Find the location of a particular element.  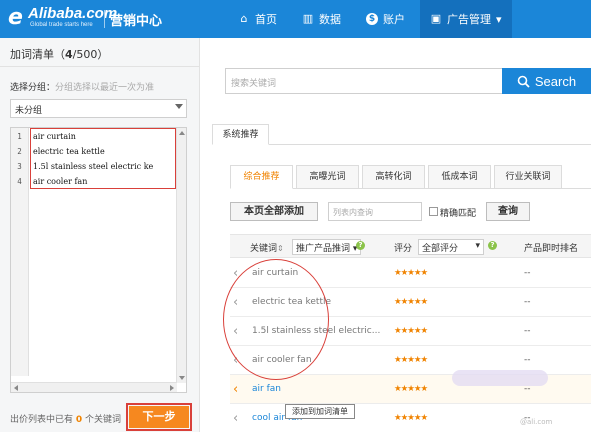

briefcase-icon: ▣ is located at coordinates (436, 18).